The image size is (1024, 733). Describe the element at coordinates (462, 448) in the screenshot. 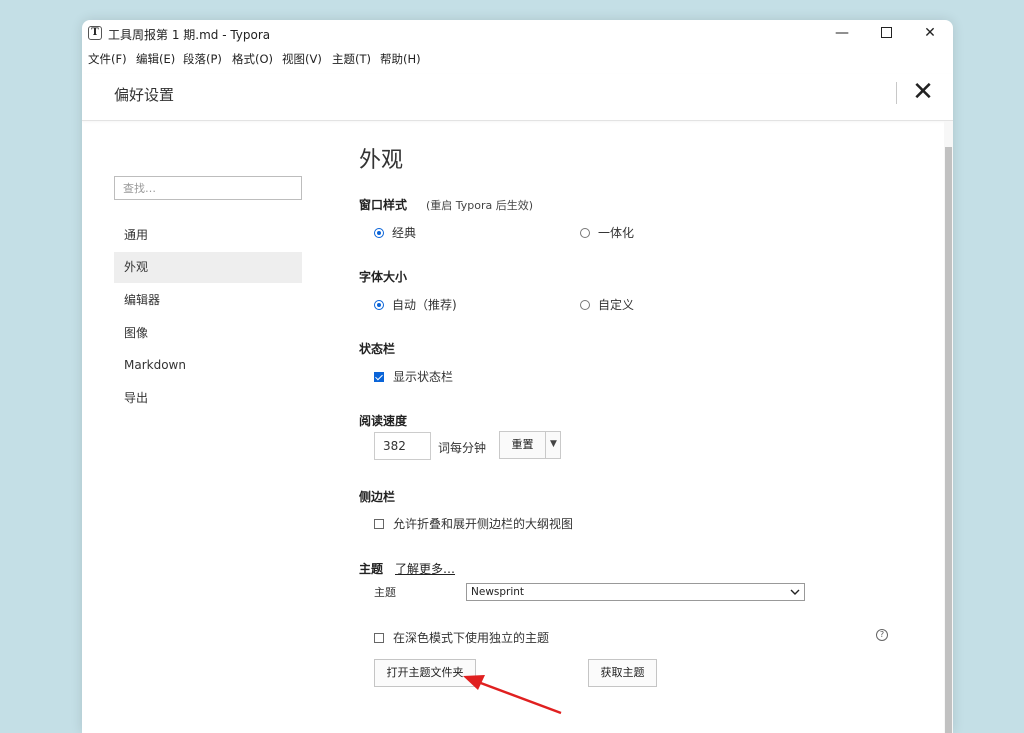

I see `reading-speed-unit: 词每分钟` at that location.